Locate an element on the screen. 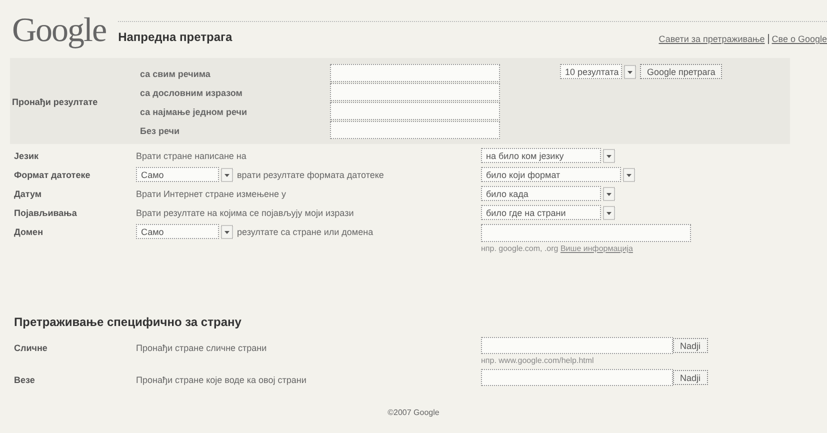 This screenshot has width=827, height=433. option-text: Врати стране написане на is located at coordinates (191, 155).